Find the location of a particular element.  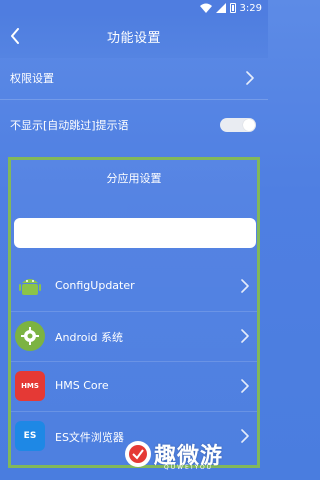

hms-icon: HMS is located at coordinates (30, 386).